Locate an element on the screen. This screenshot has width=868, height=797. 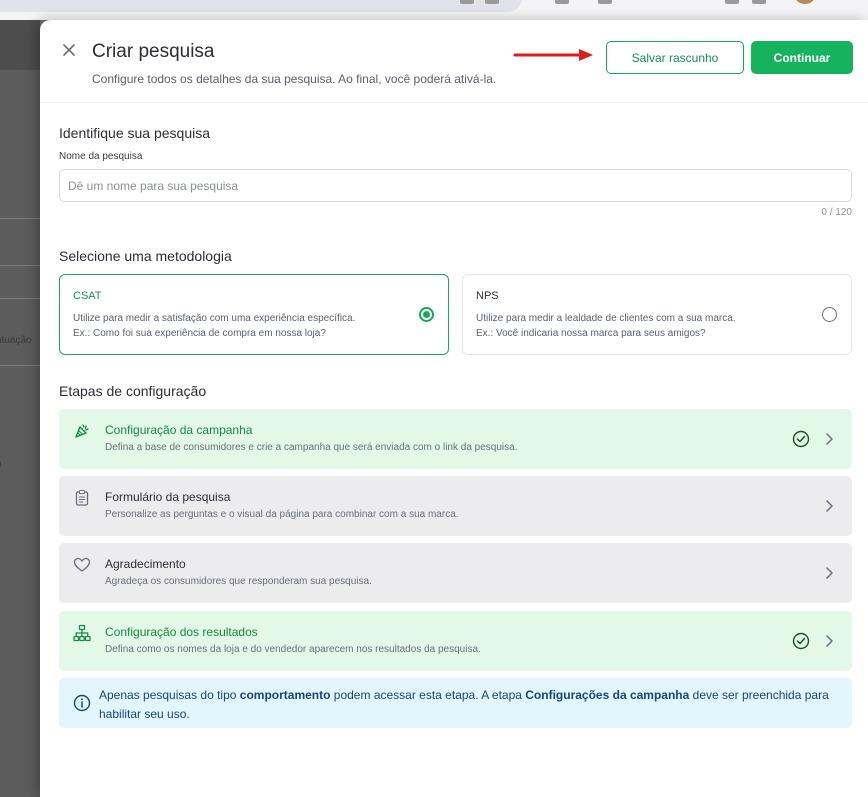
background-sidebar: ntuação 0 is located at coordinates (20, 408).